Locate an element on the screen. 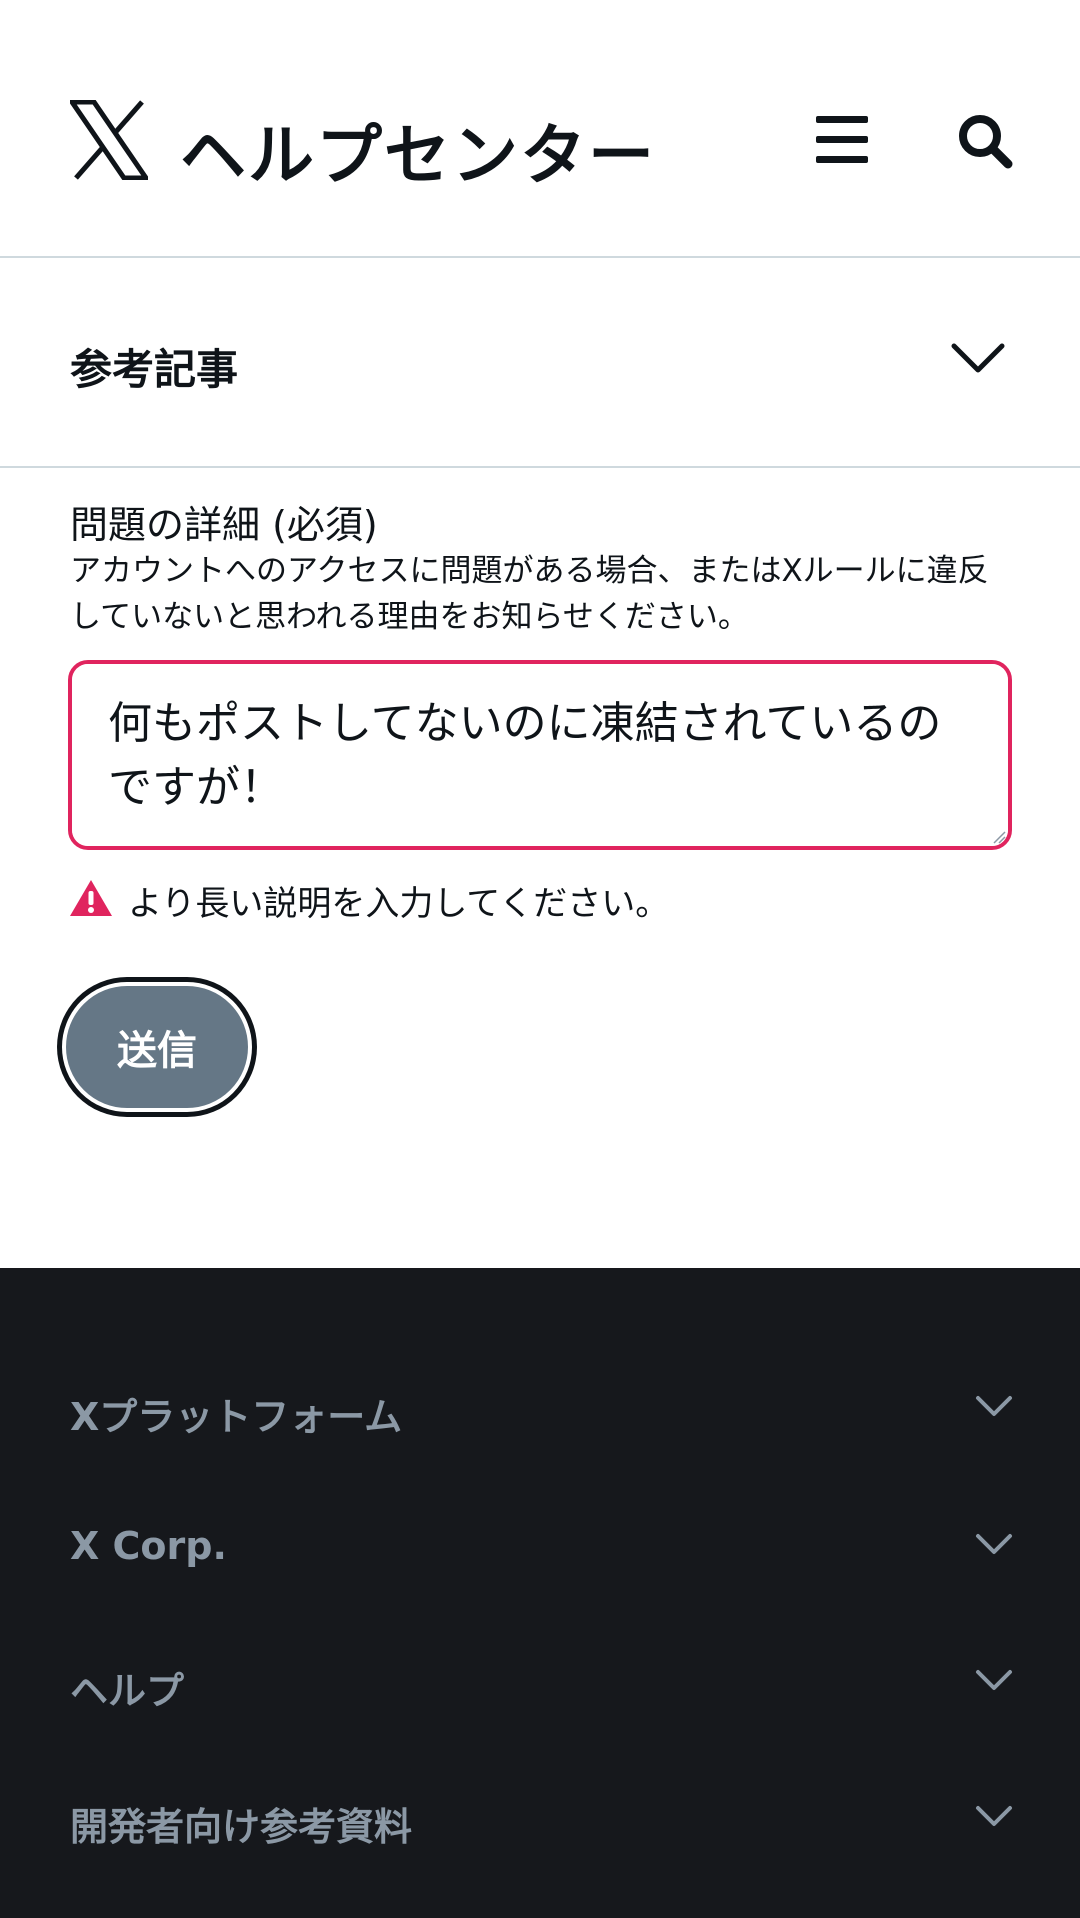  footer-item-help: ヘルプ is located at coordinates (540, 1681).